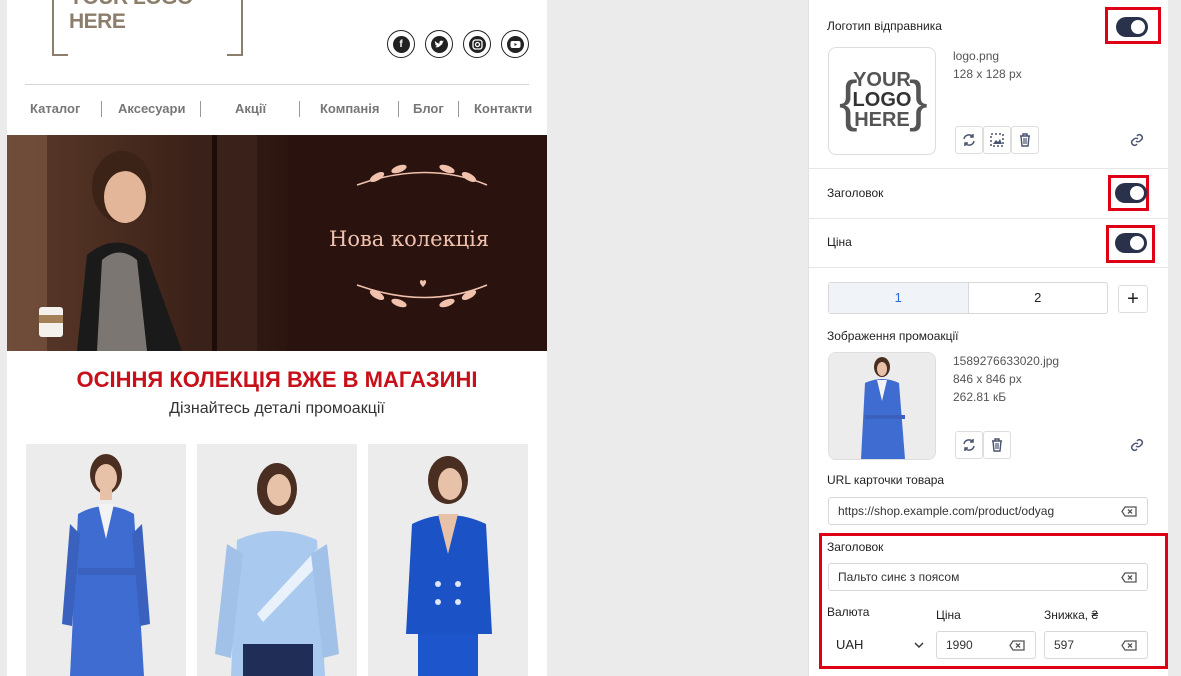 The image size is (1181, 676). Describe the element at coordinates (886, 480) in the screenshot. I see `url-label: URL карточки товара` at that location.